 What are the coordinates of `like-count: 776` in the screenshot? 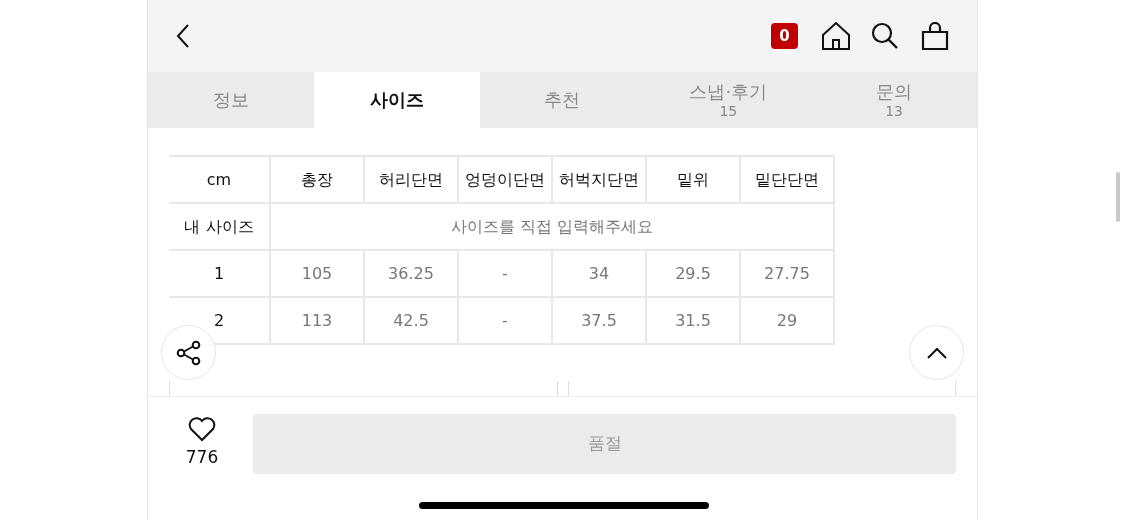 It's located at (202, 457).